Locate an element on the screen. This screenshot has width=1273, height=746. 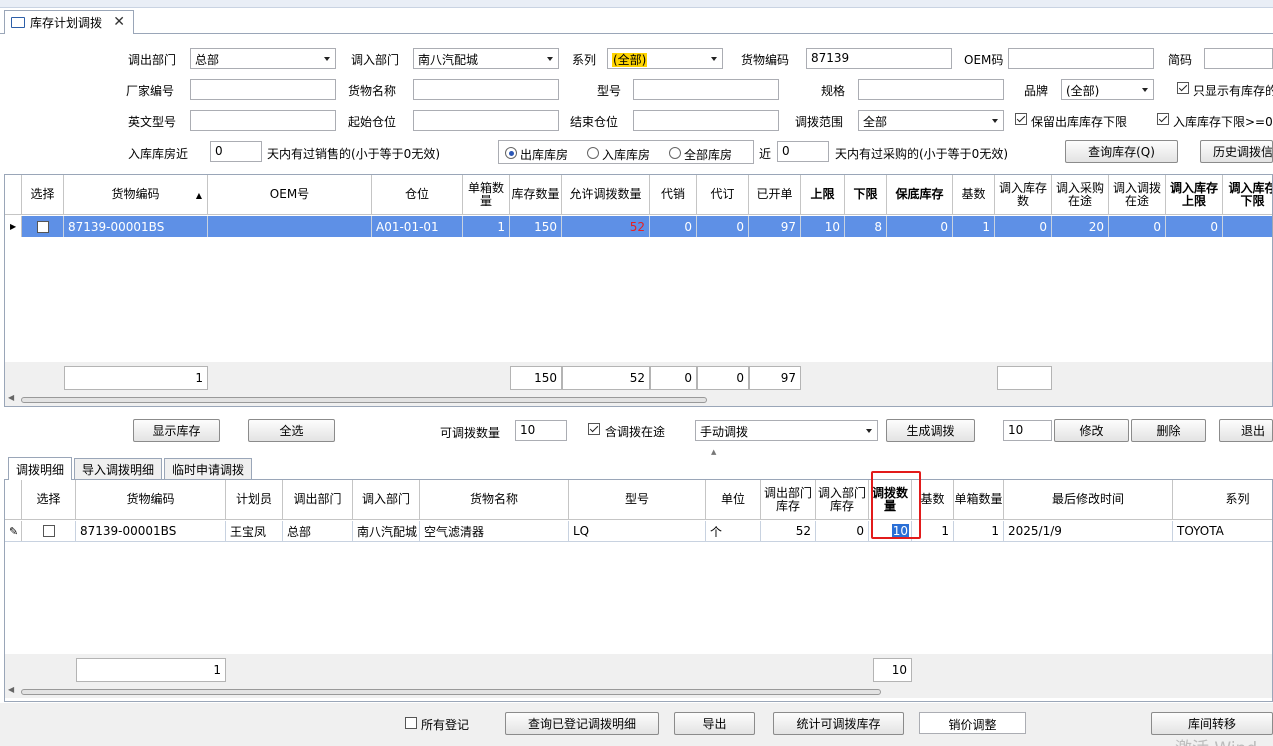
col-in-transfer: 调入调拨在途 is located at coordinates (1137, 194).